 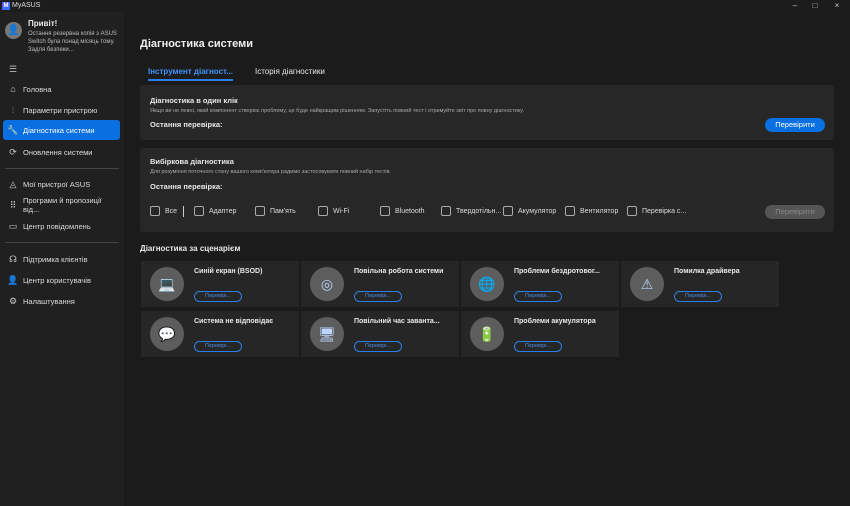 I want to click on title-bar: M MyASUS – □ ×, so click(x=425, y=6).